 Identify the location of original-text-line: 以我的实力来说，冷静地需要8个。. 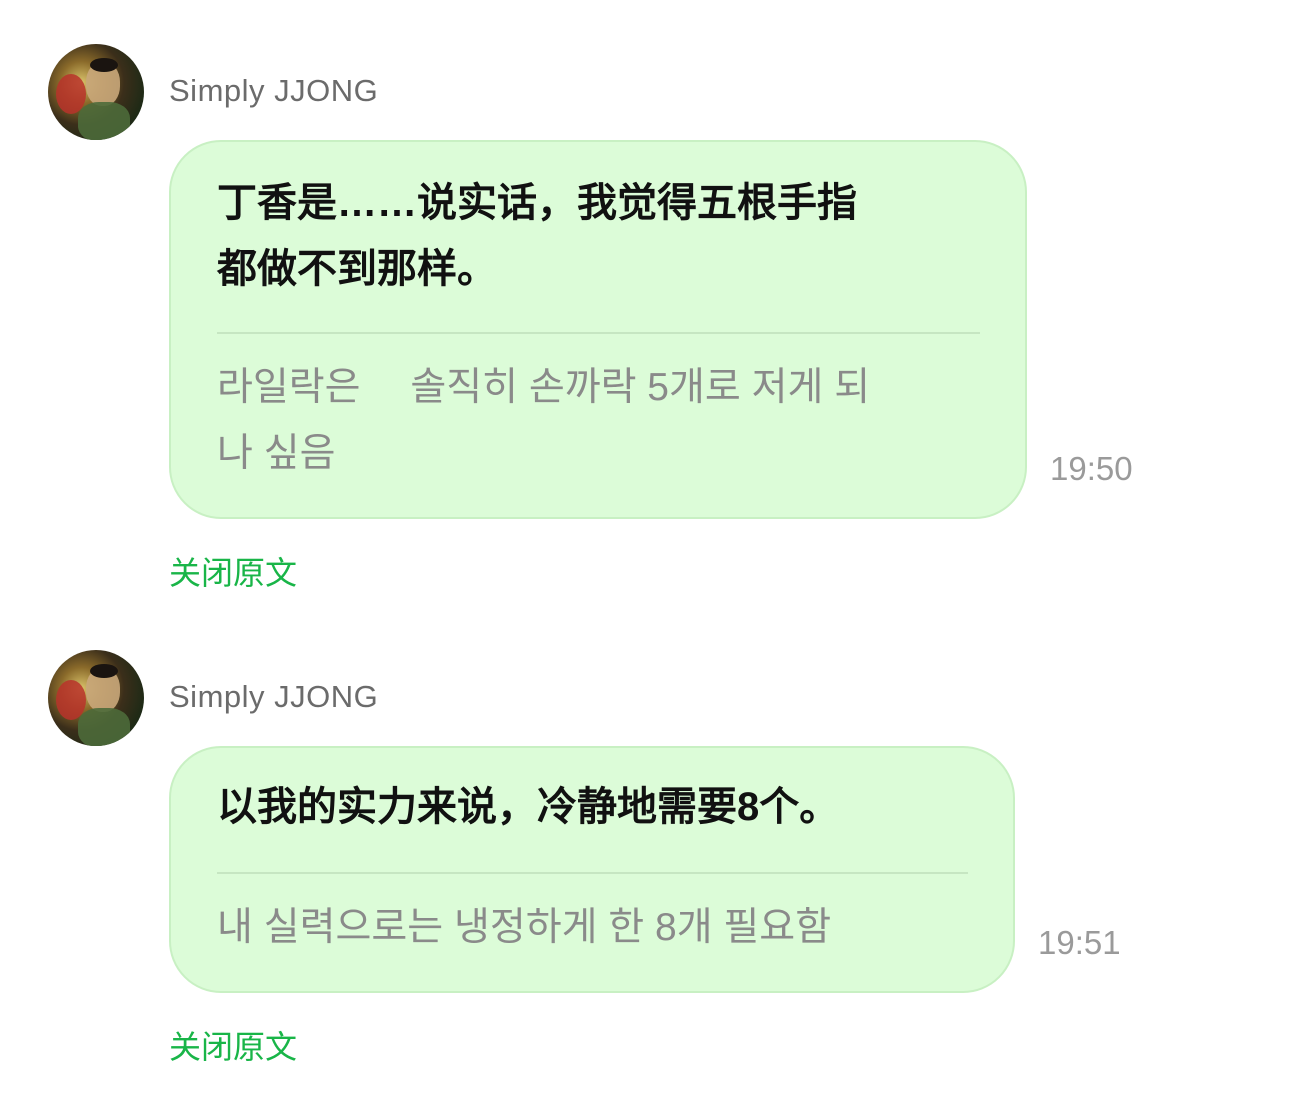
(528, 807).